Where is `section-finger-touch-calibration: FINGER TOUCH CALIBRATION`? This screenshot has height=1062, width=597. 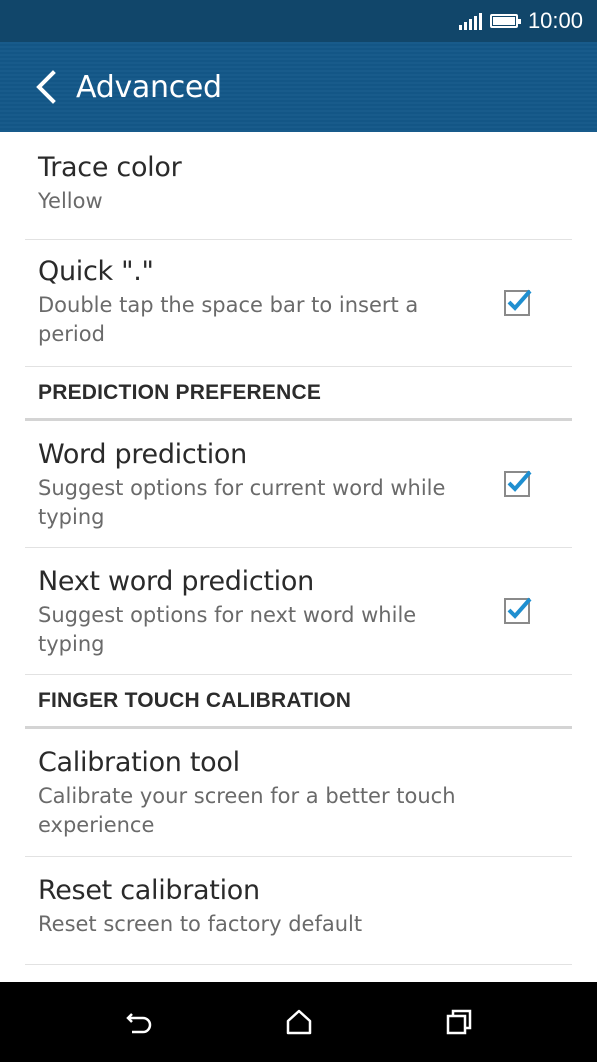
section-finger-touch-calibration: FINGER TOUCH CALIBRATION is located at coordinates (298, 702).